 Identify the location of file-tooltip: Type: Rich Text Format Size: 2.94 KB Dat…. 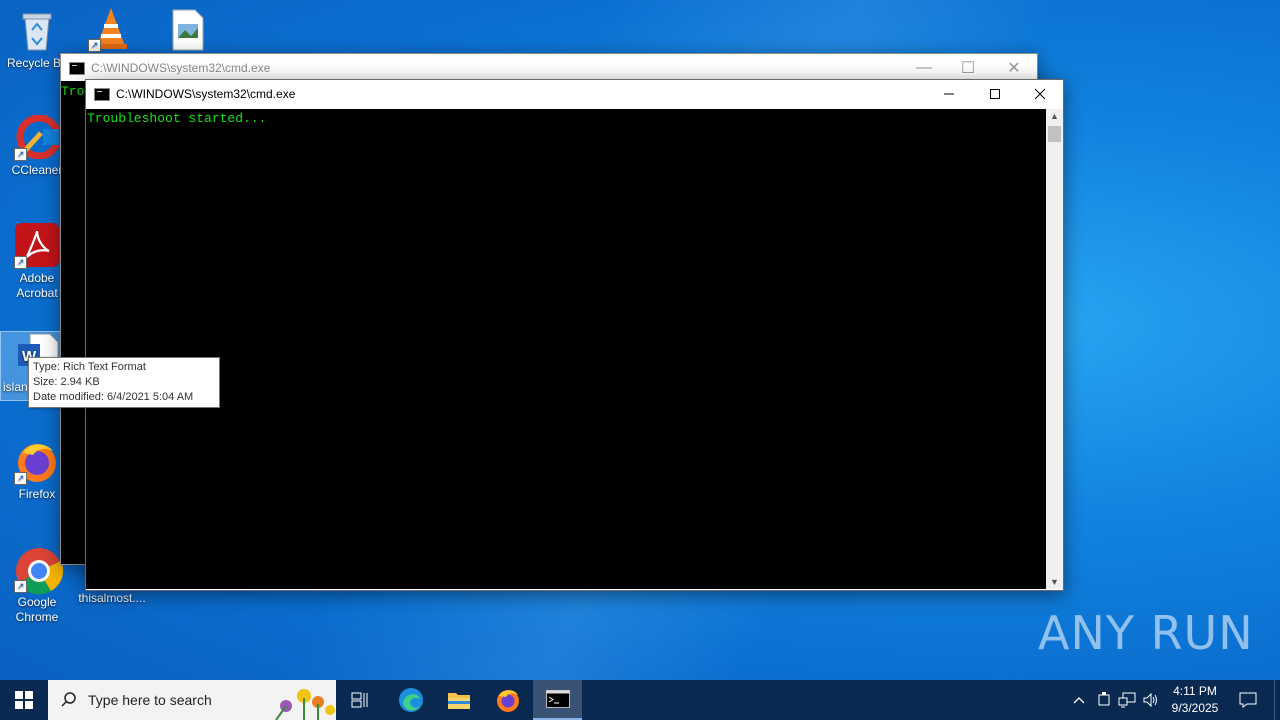
(124, 382).